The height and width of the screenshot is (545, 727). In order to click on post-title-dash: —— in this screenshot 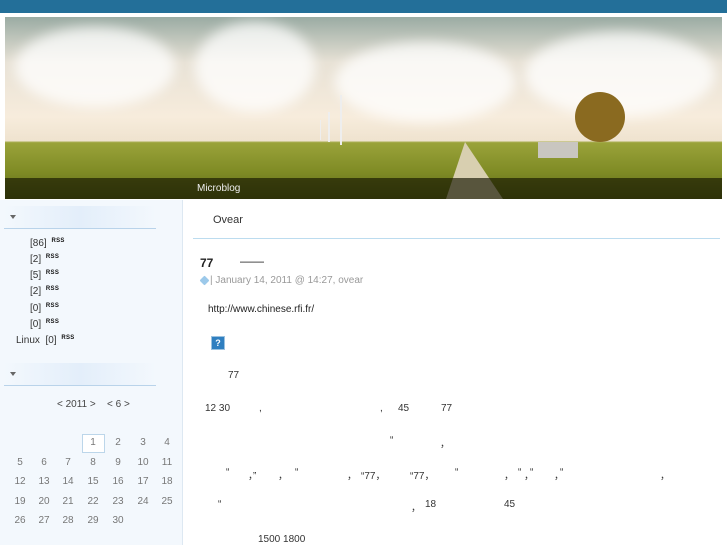, I will do `click(252, 261)`.